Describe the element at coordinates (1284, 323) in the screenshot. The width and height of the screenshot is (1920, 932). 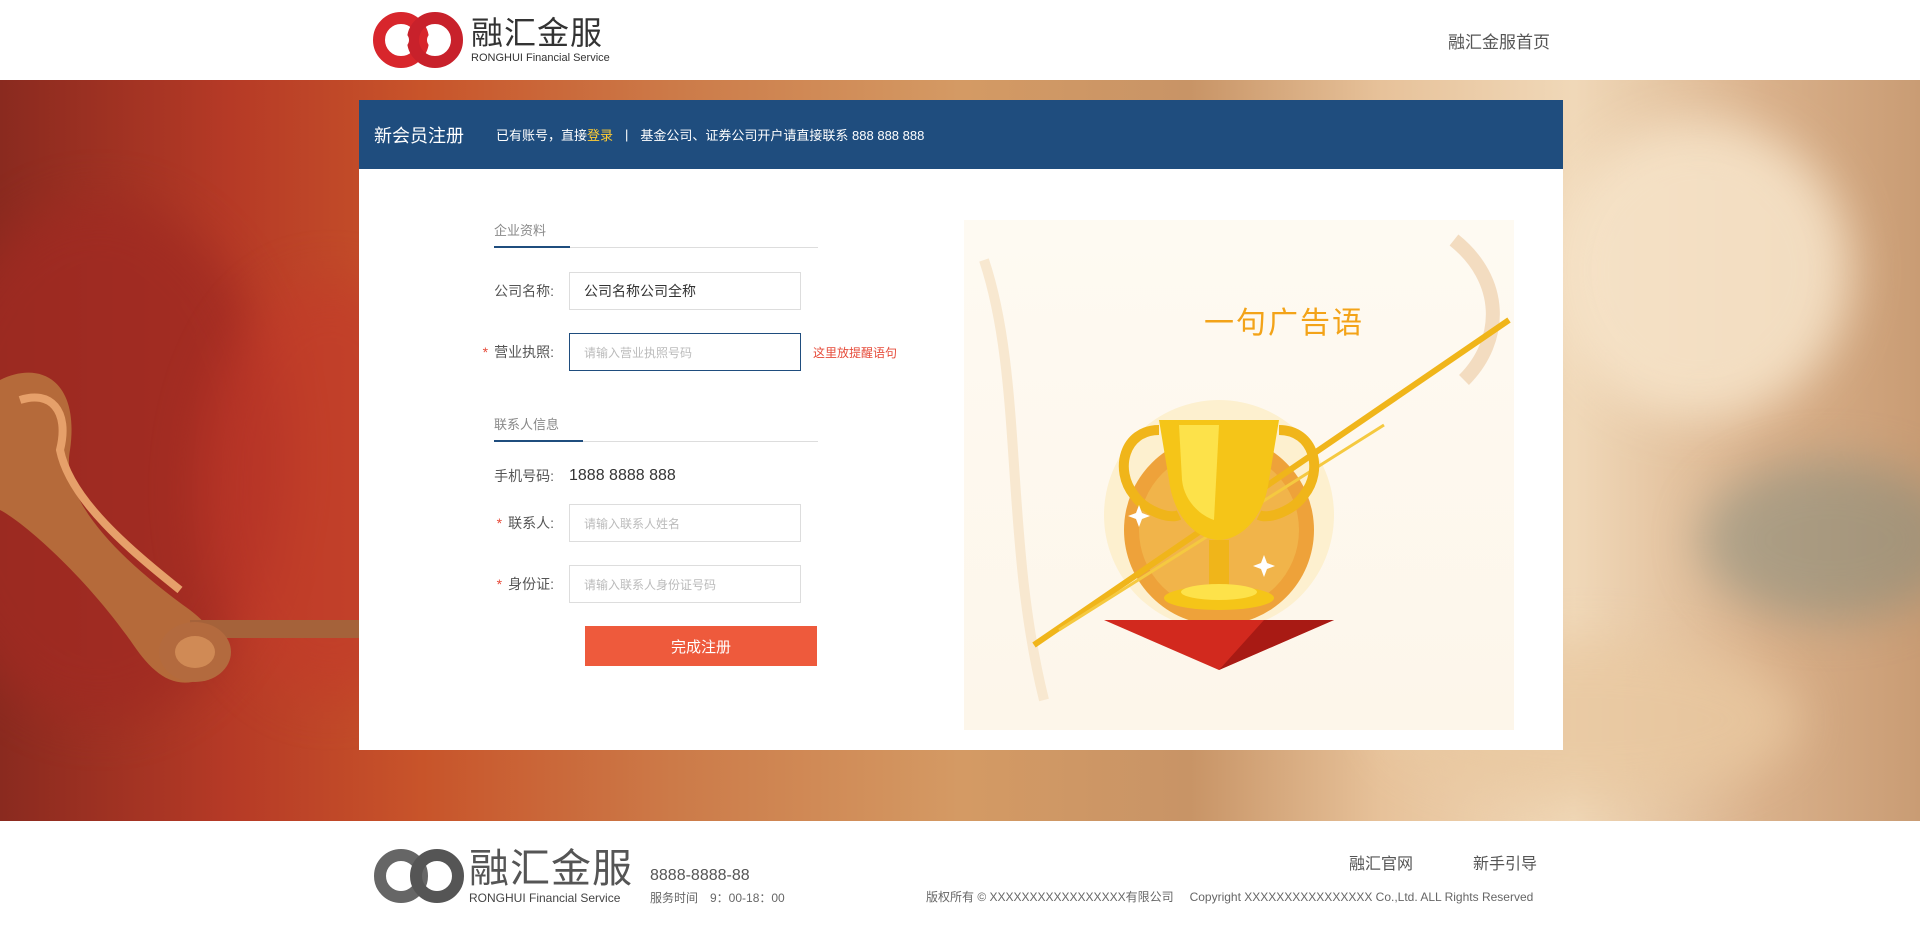
I see `ad-slogan: 一句广告语` at that location.